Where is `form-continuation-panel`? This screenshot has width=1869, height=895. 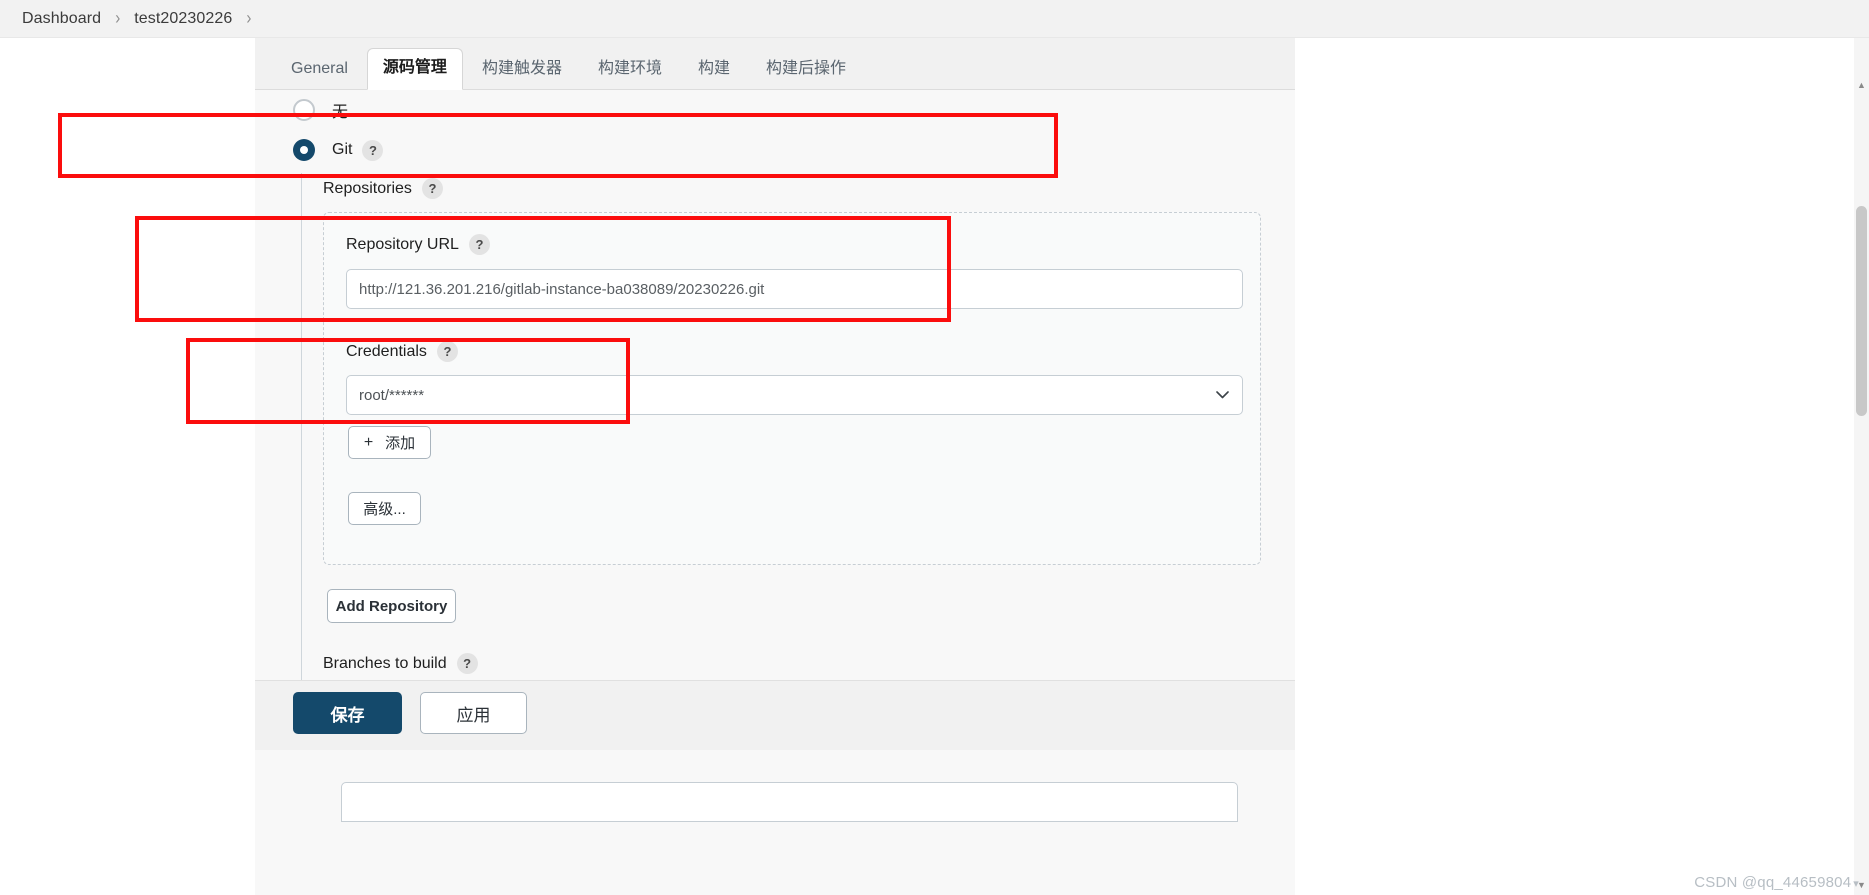
form-continuation-panel is located at coordinates (775, 822).